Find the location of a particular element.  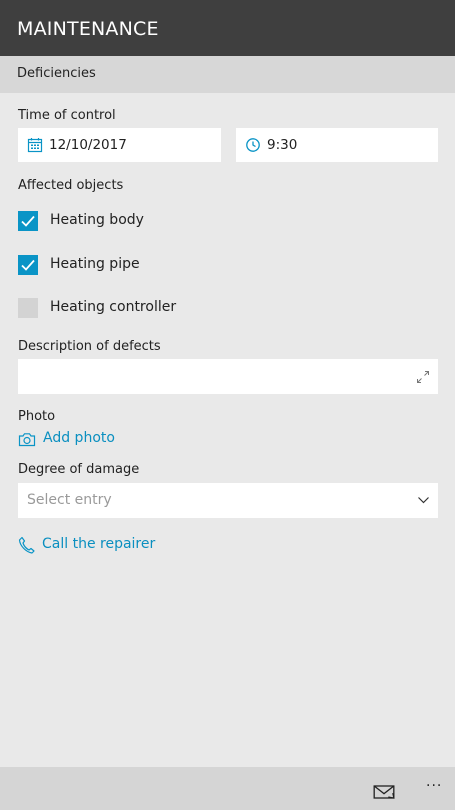

degree-of-damage-select: Select entry is located at coordinates (228, 500).